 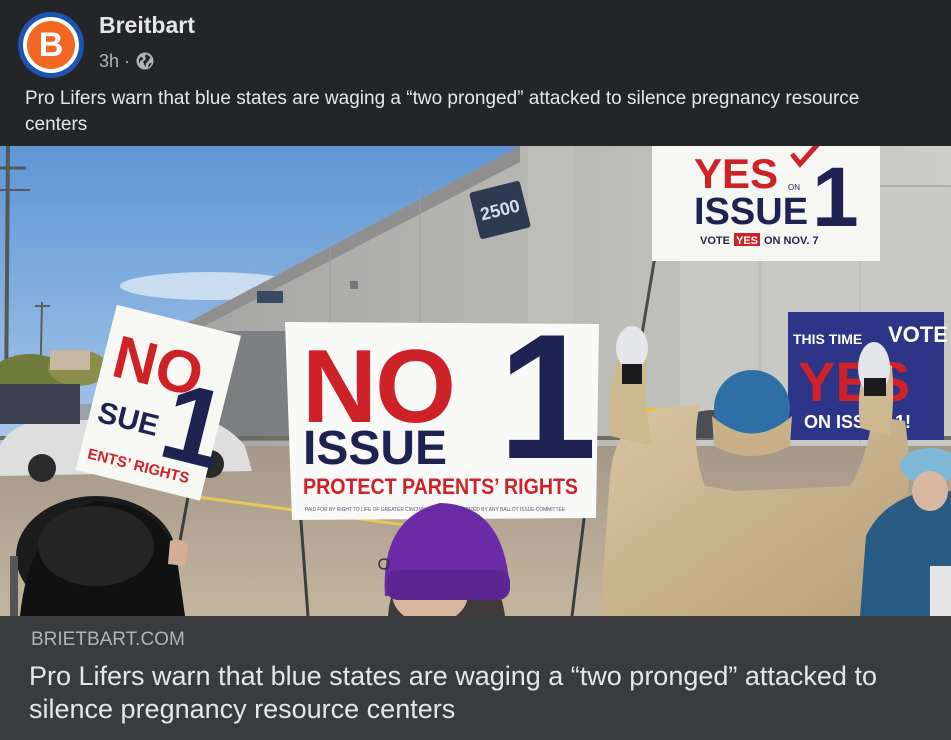 I want to click on page-name: Breitbart, so click(x=147, y=25).